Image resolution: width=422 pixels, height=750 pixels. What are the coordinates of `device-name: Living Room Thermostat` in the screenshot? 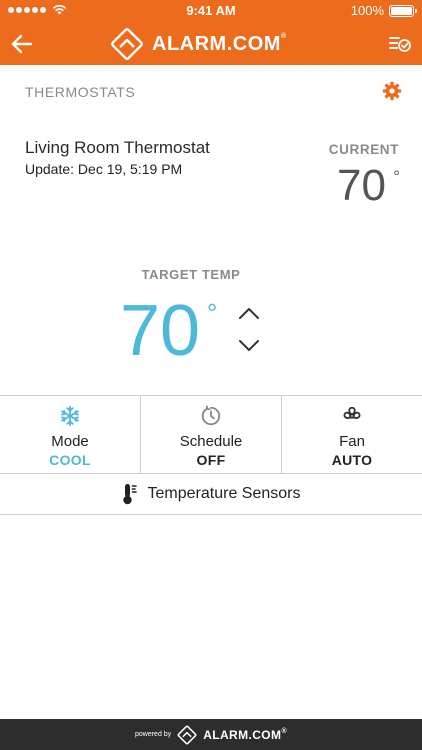 It's located at (117, 147).